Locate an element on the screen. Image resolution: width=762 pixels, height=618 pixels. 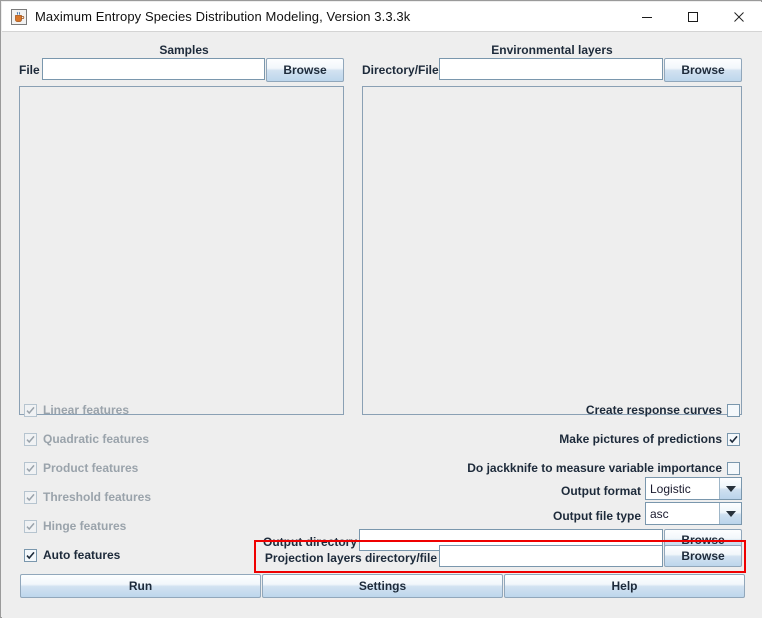
window-controls is located at coordinates (693, 17).